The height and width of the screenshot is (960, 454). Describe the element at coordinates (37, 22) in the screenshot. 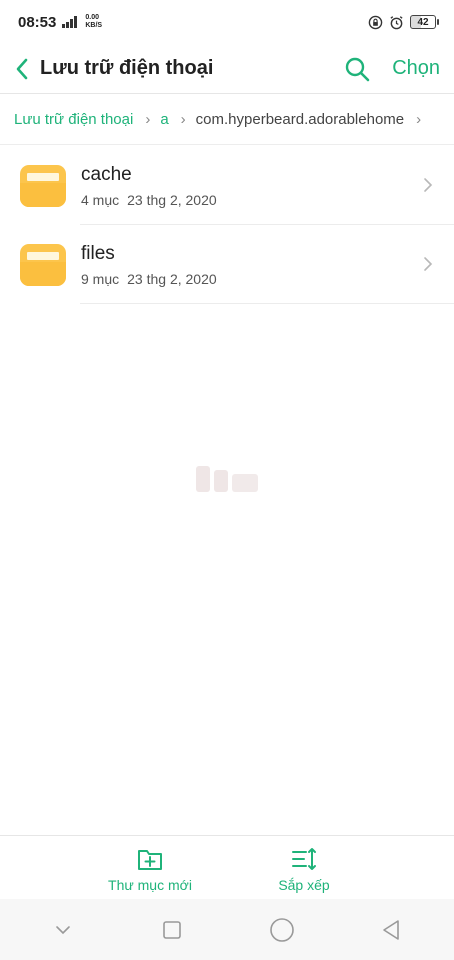

I see `status-time: 08:53` at that location.